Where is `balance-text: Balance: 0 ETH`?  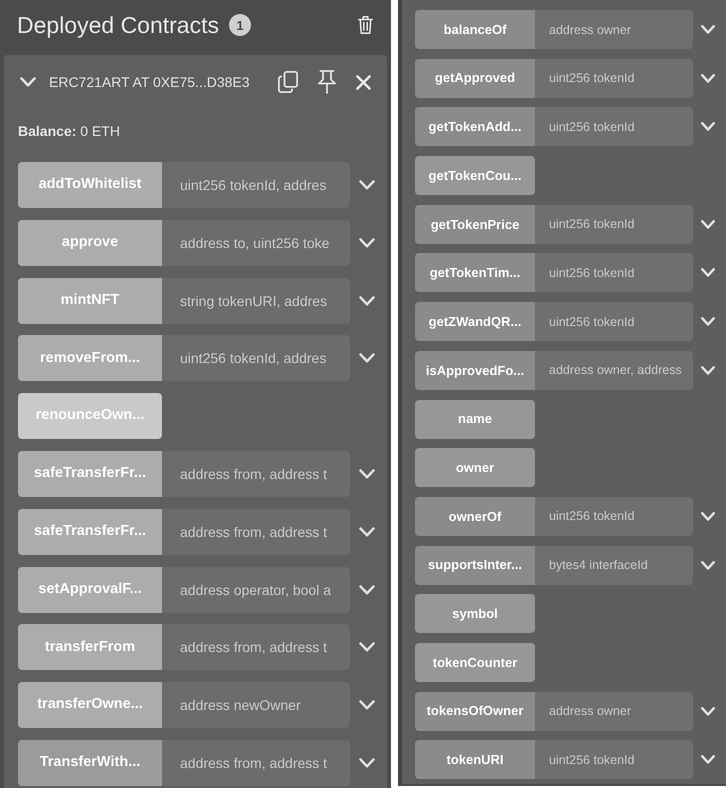
balance-text: Balance: 0 ETH is located at coordinates (69, 131).